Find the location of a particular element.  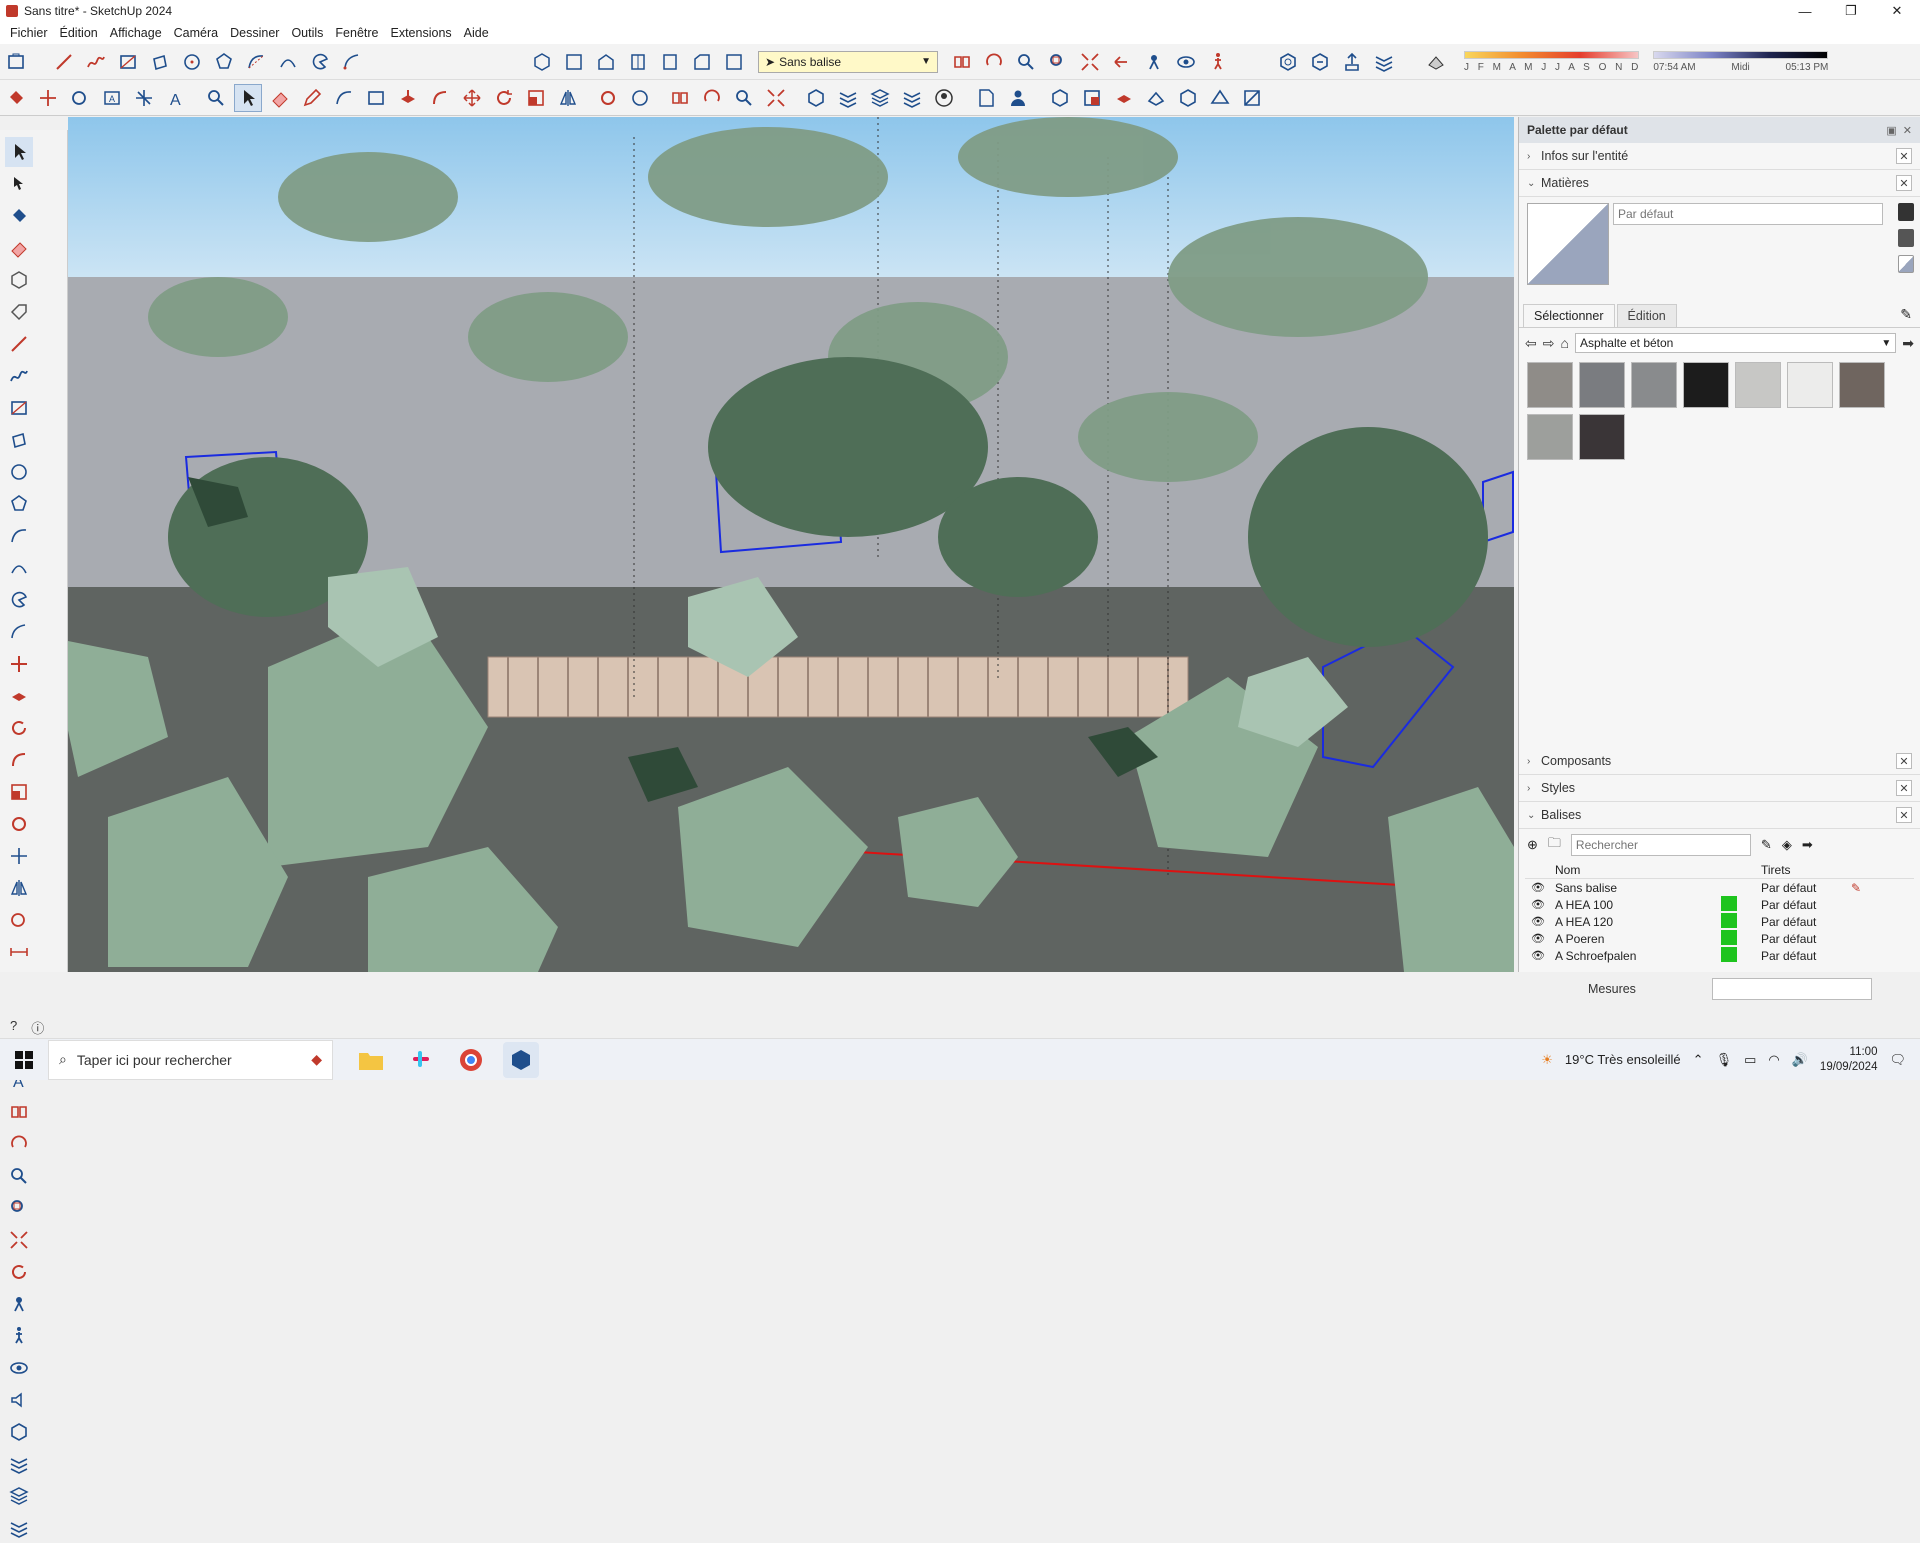

extension-warehouse-icon is located at coordinates (1320, 62).